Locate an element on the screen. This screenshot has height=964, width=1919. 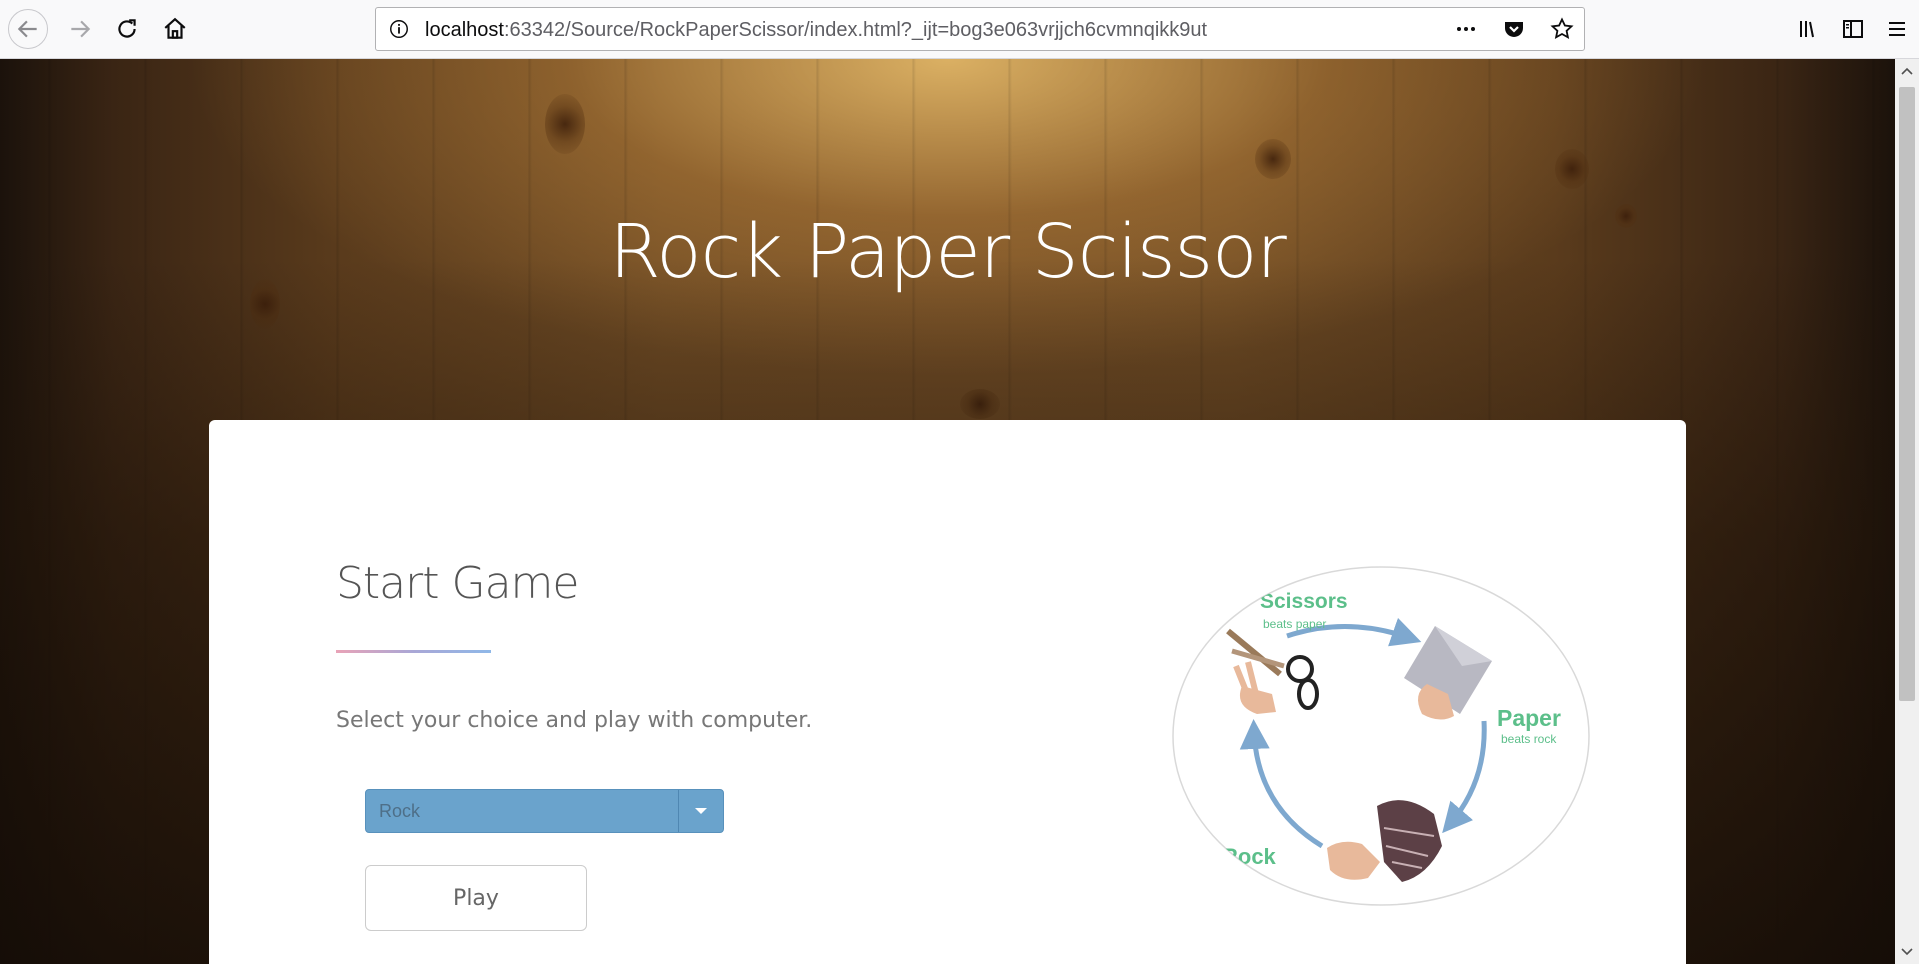
url-host: localhost is located at coordinates (464, 30).